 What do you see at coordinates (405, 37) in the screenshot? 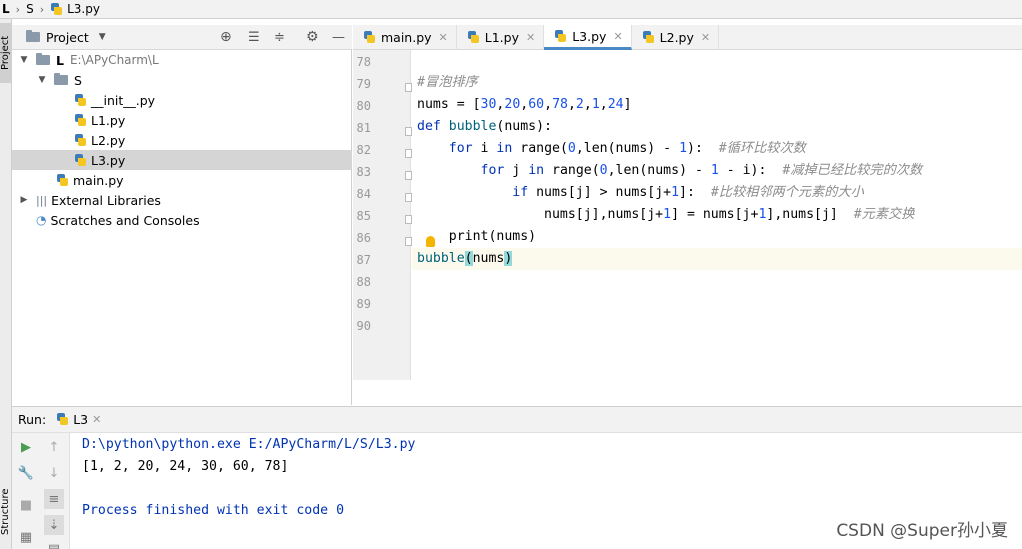
I see `tab-main-py: main.py ✕` at bounding box center [405, 37].